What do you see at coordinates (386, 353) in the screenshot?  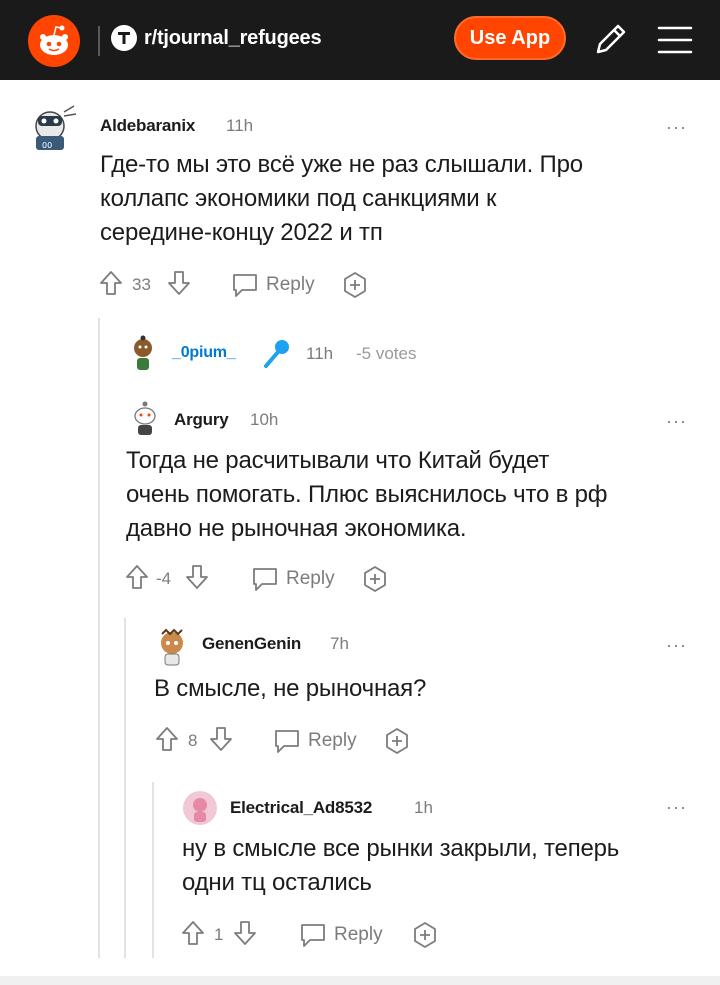 I see `vote-count: -5 votes` at bounding box center [386, 353].